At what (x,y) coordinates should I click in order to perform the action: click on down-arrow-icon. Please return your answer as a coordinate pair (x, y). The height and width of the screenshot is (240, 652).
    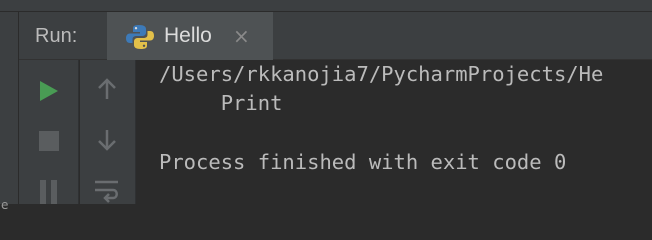
    Looking at the image, I should click on (107, 140).